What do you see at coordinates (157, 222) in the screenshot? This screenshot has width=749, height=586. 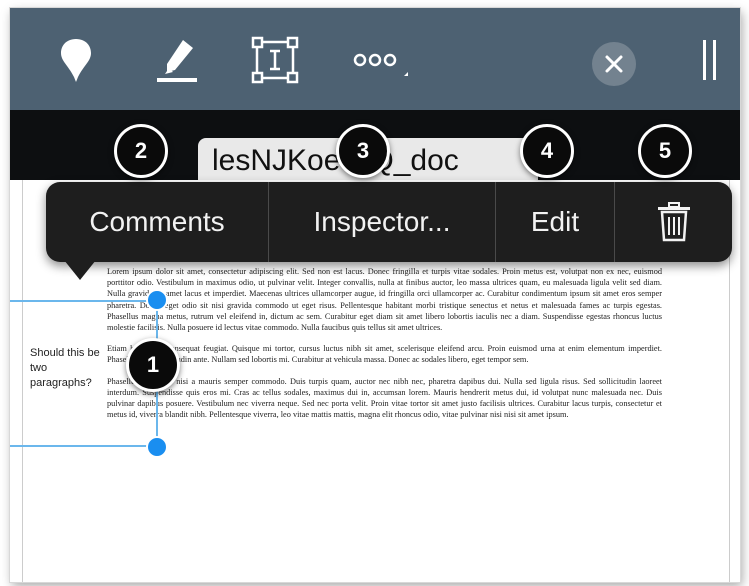 I see `comments-menu-item: Comments` at bounding box center [157, 222].